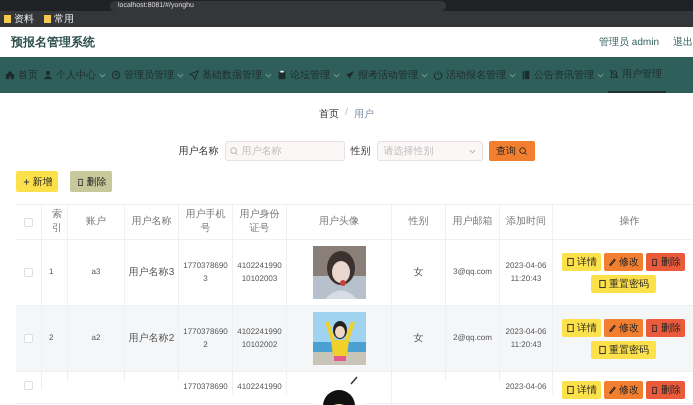  I want to click on column-header: 索引, so click(57, 222).